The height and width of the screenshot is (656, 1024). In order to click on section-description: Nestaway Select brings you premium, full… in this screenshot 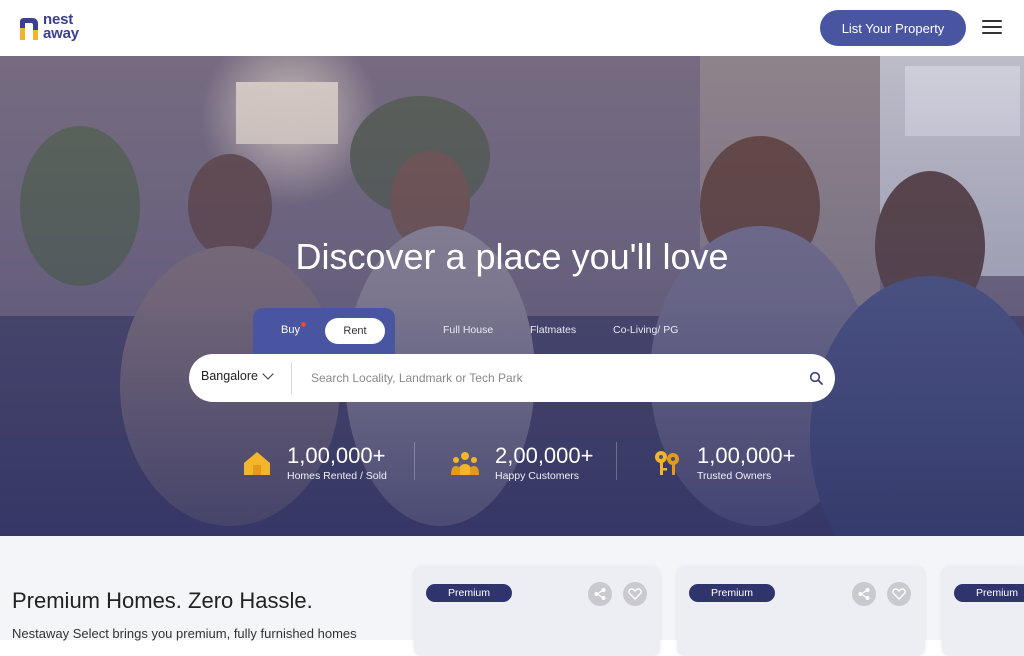, I will do `click(184, 633)`.